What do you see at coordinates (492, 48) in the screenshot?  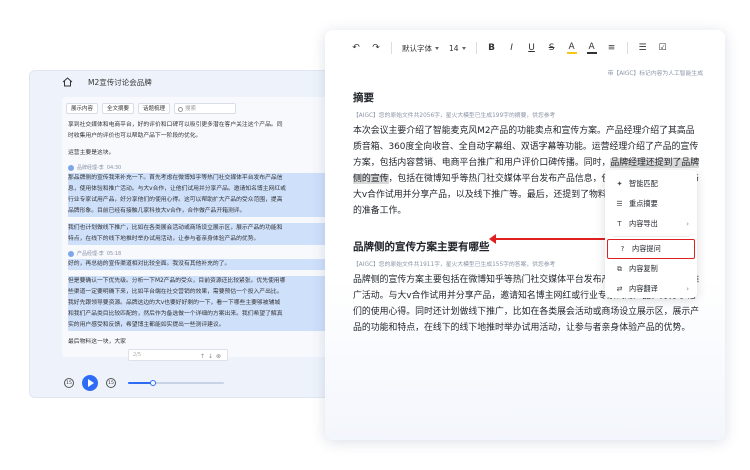 I see `bold-icon: B` at bounding box center [492, 48].